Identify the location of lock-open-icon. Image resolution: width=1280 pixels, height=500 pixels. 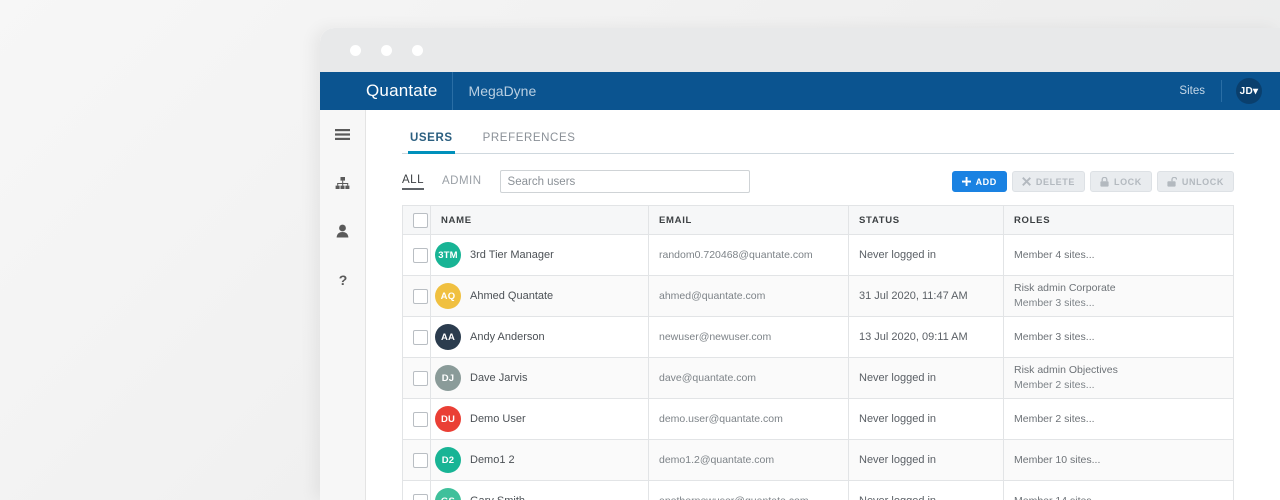
(1172, 181).